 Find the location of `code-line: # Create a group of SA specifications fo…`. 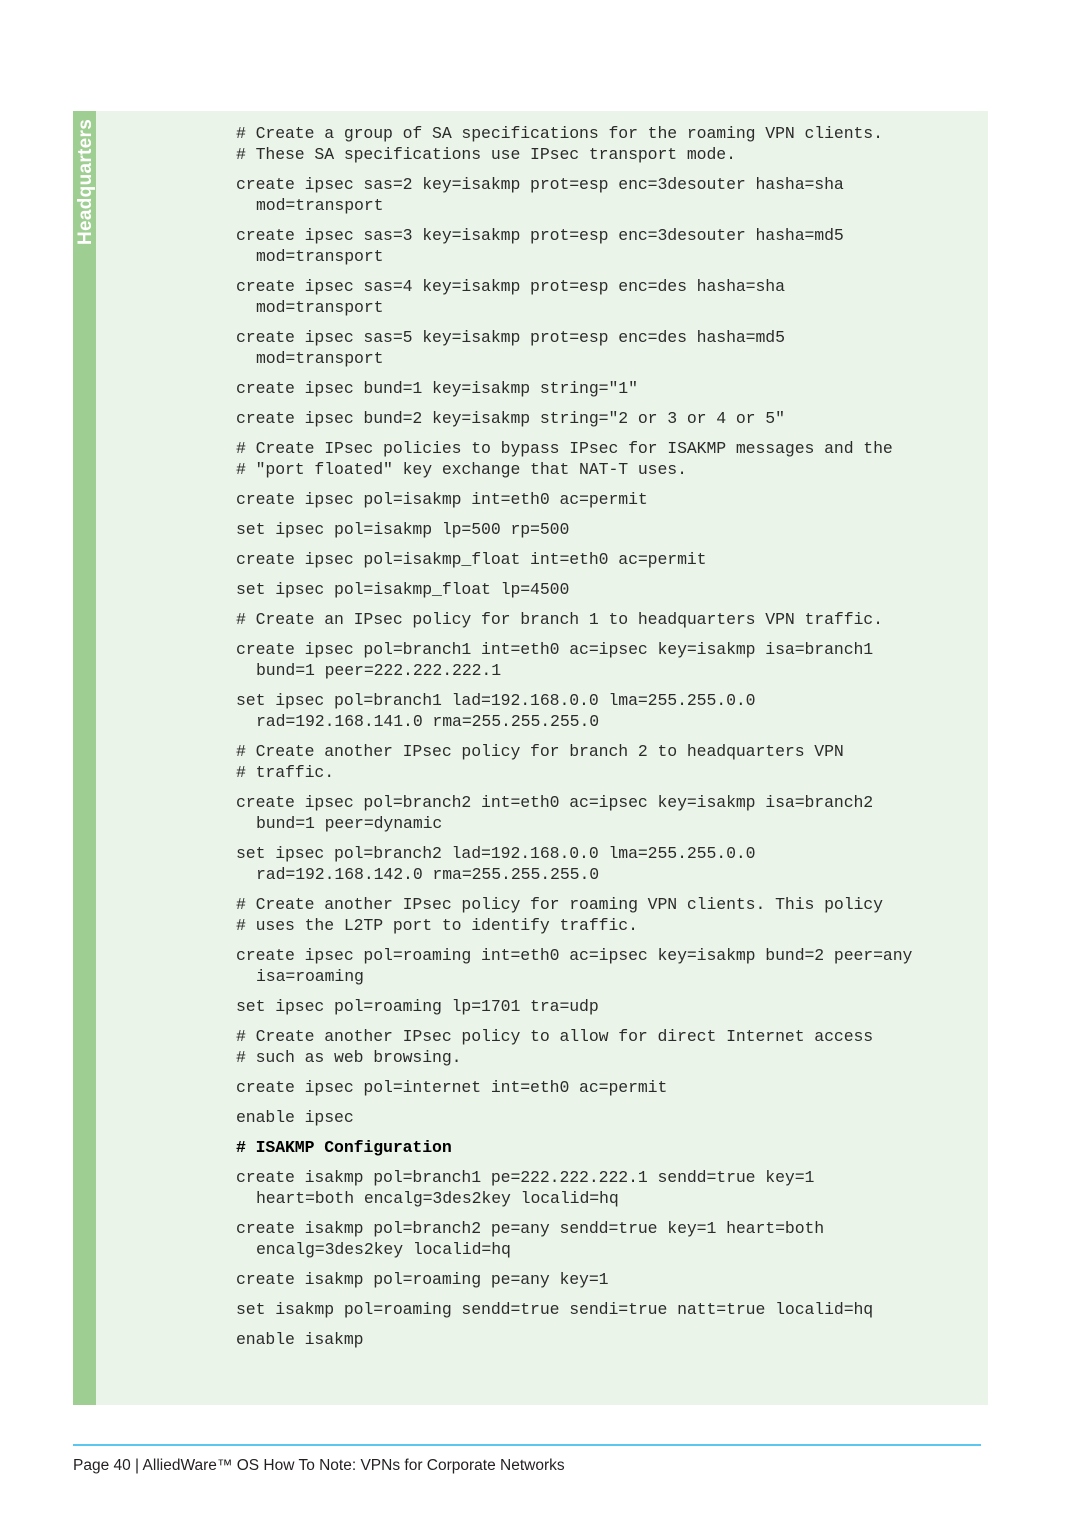

code-line: # Create a group of SA specifications fo… is located at coordinates (559, 133).